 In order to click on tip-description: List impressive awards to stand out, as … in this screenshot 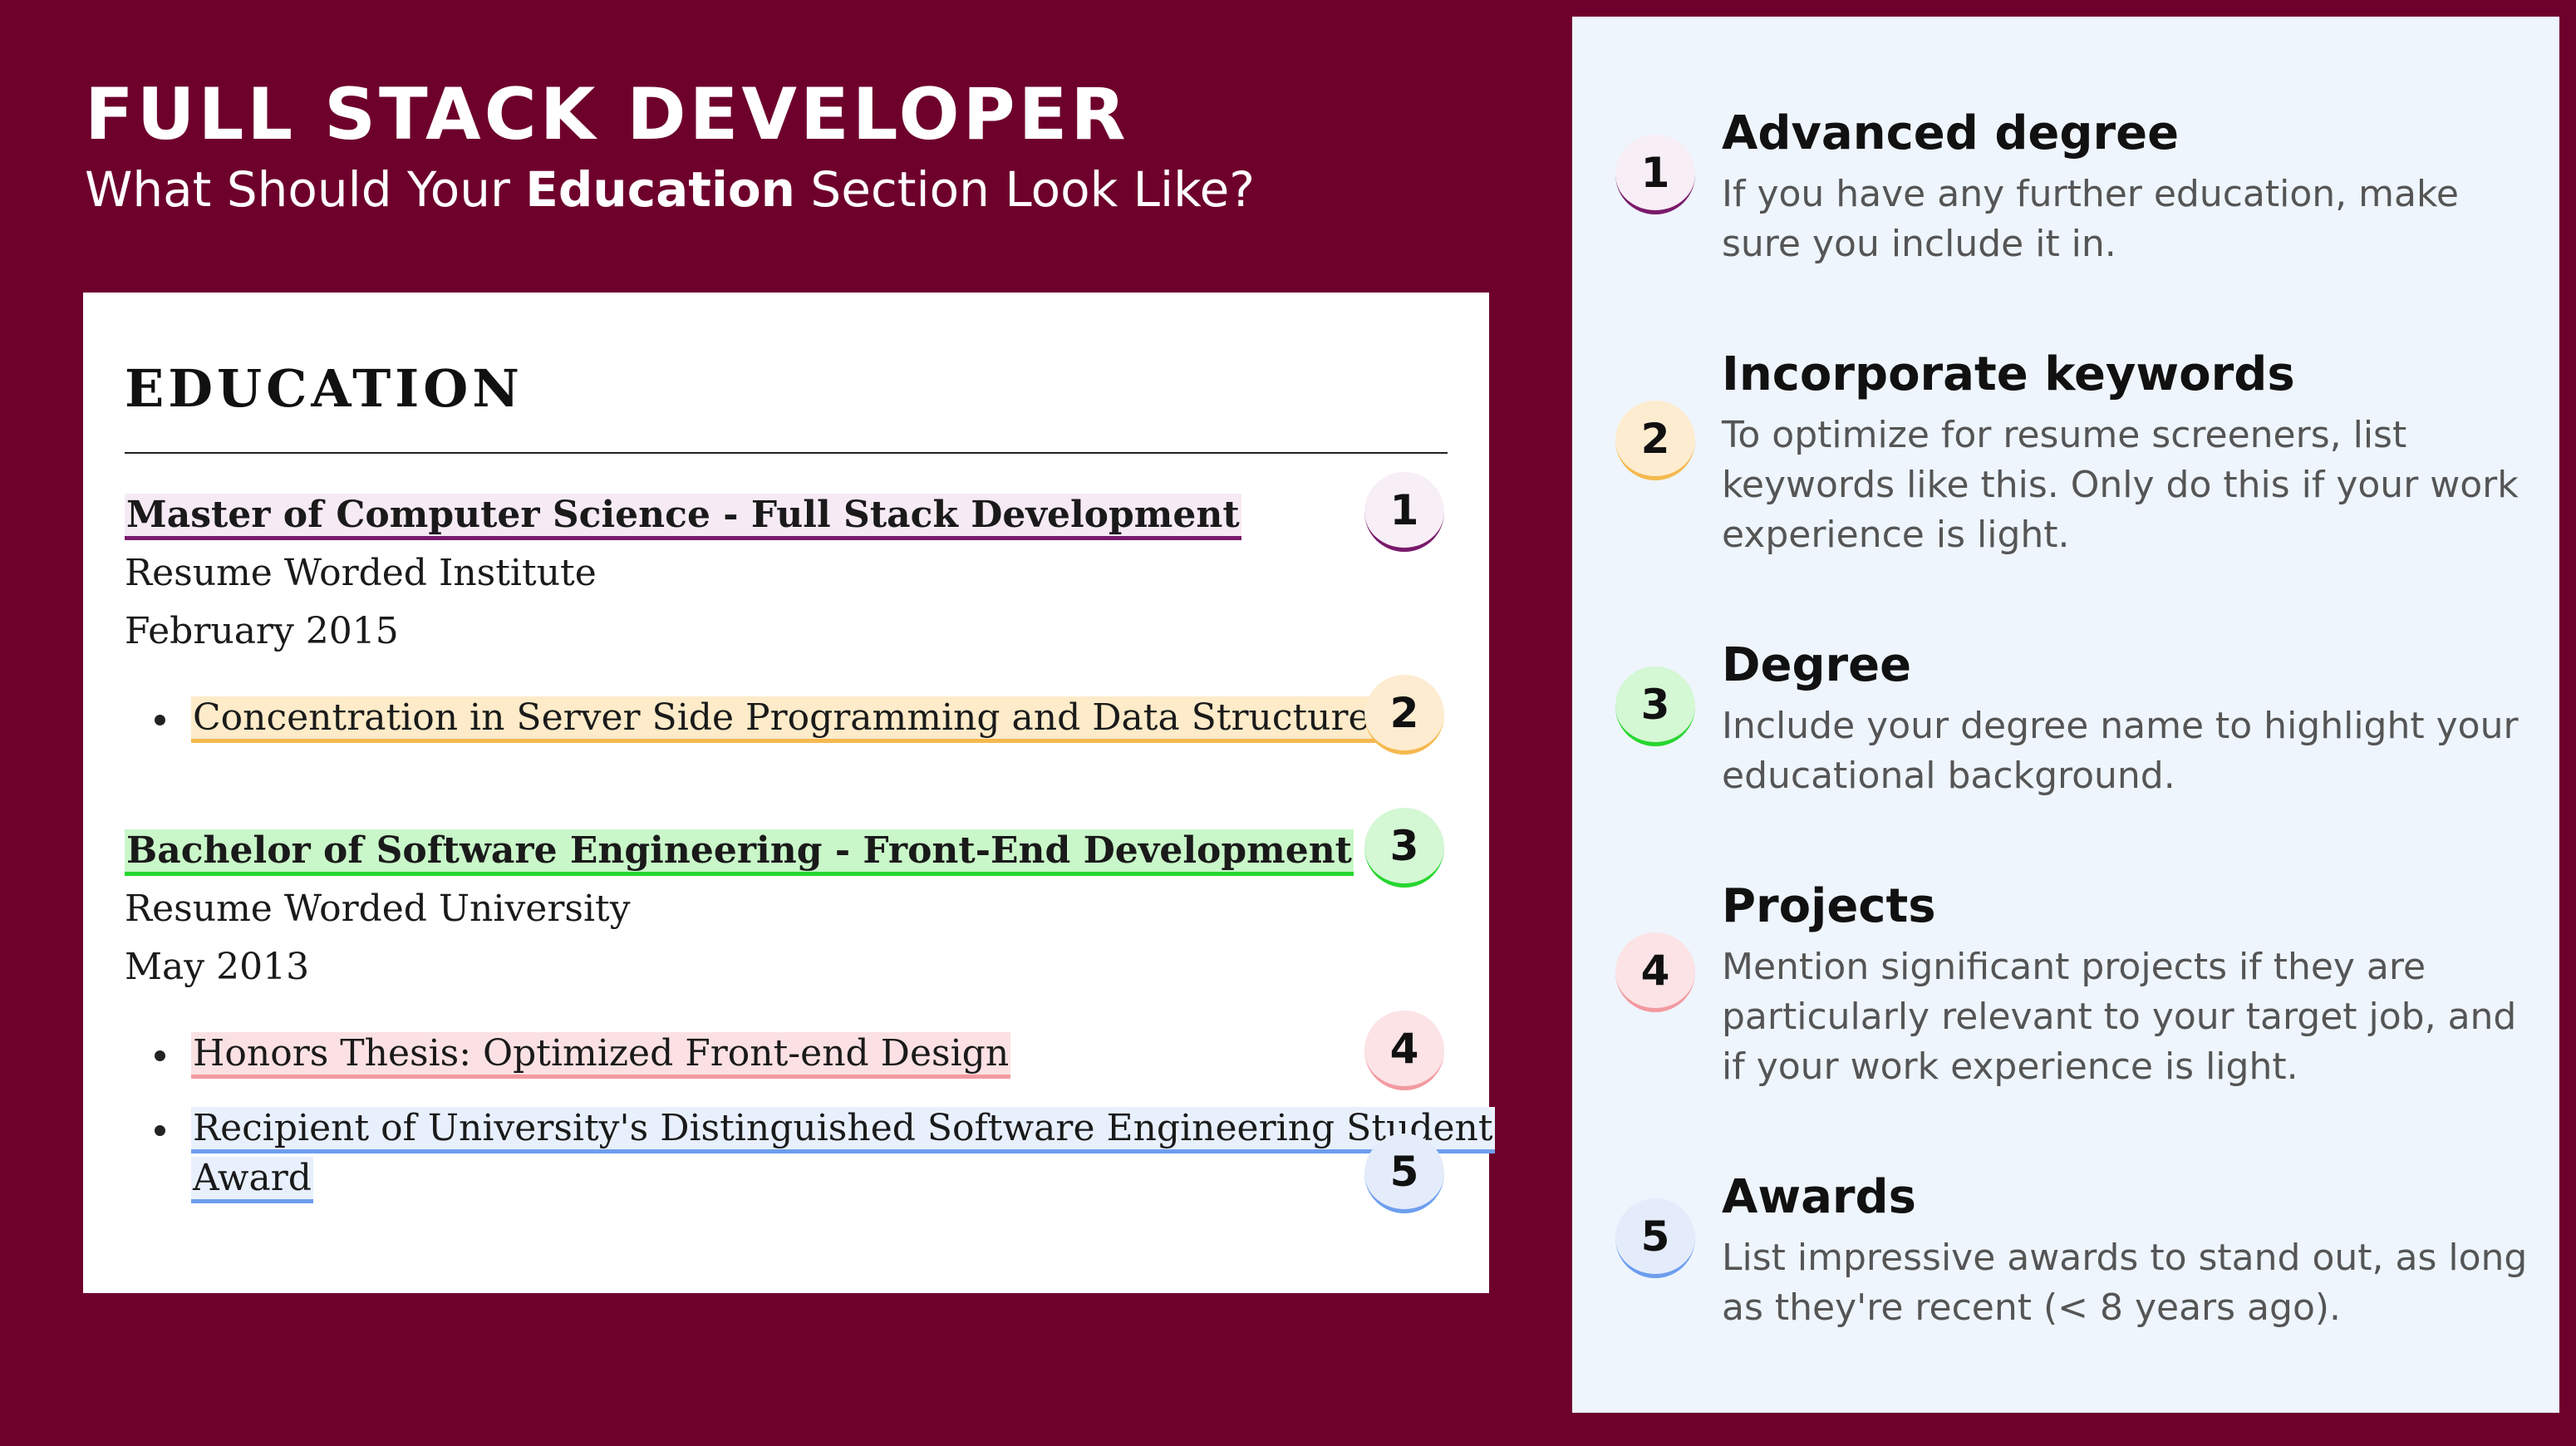, I will do `click(2125, 1283)`.